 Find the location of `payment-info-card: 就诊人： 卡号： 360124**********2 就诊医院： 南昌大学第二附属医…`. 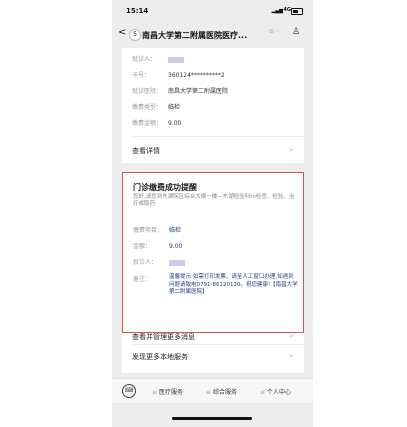

payment-info-card: 就诊人： 卡号： 360124**********2 就诊医院： 南昌大学第二附属医… is located at coordinates (213, 105).